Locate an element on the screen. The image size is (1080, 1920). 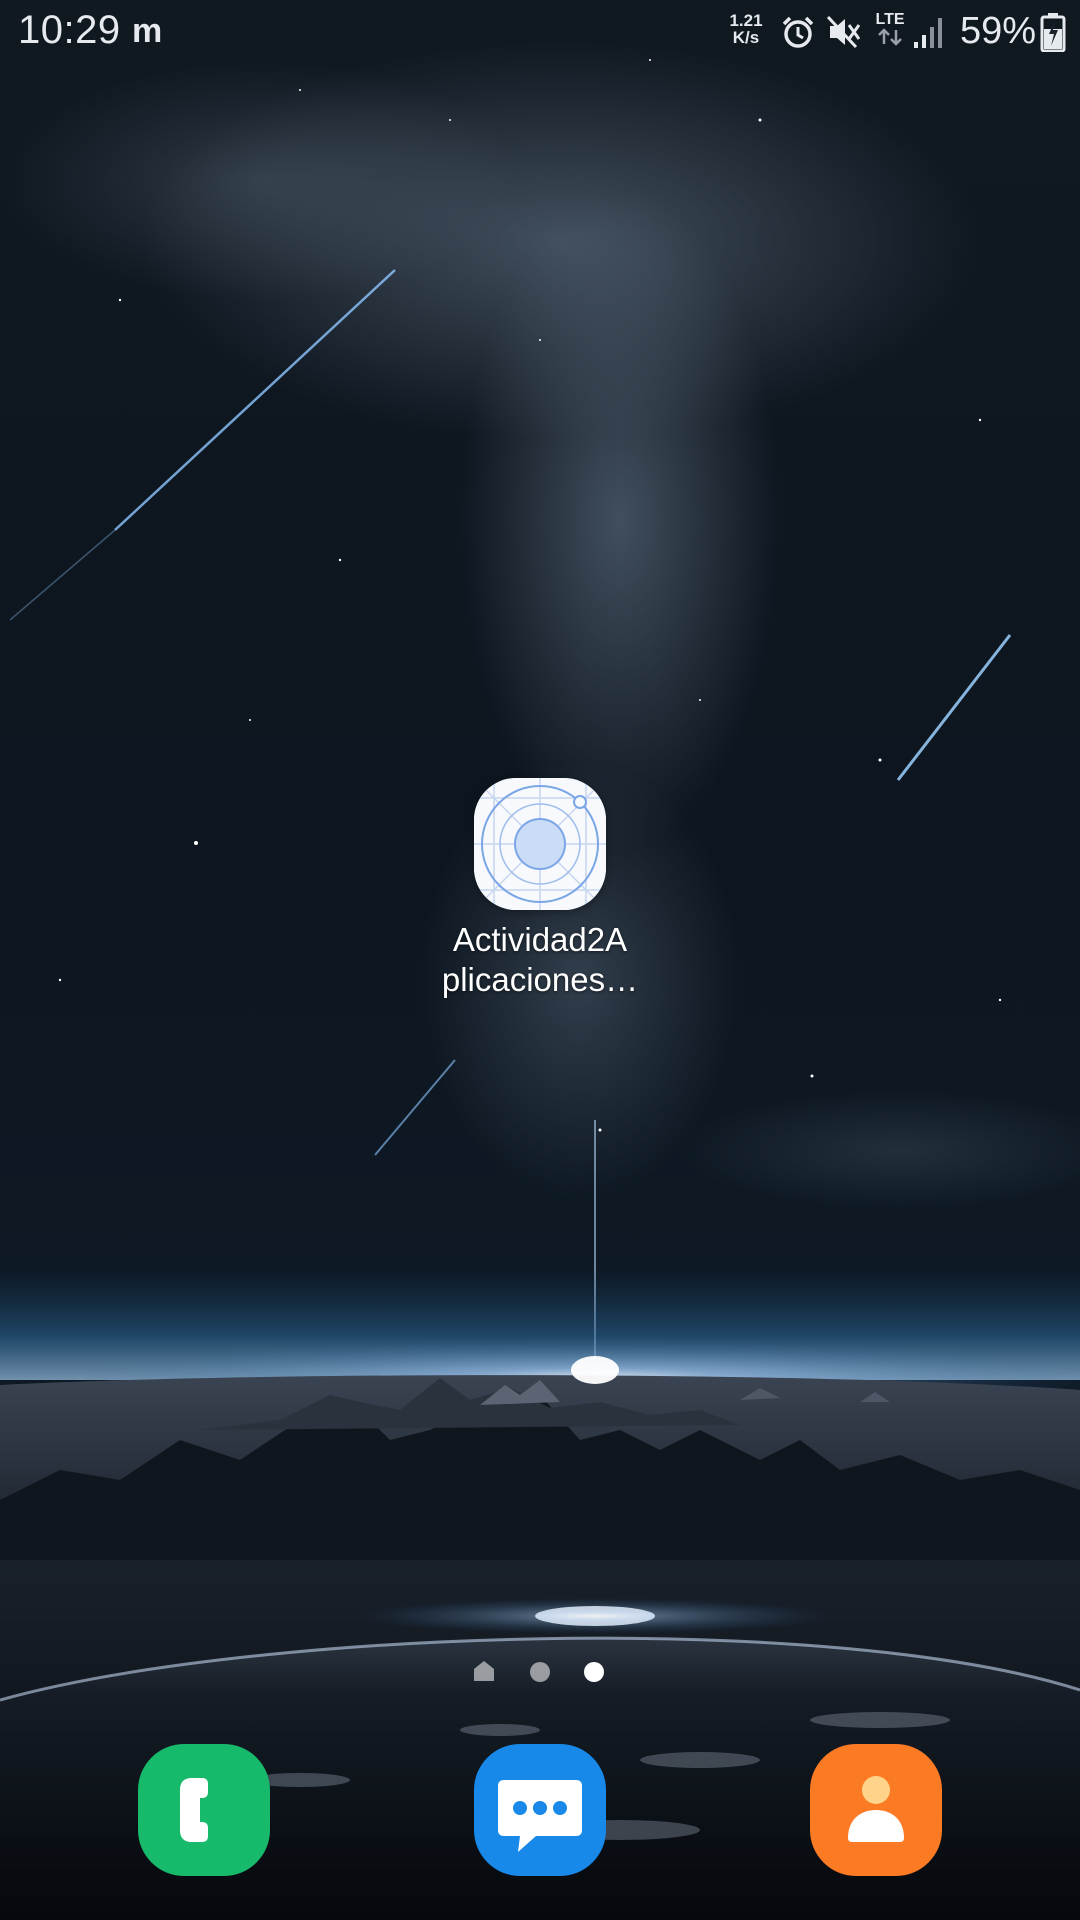
signal-icon is located at coordinates (928, 33).